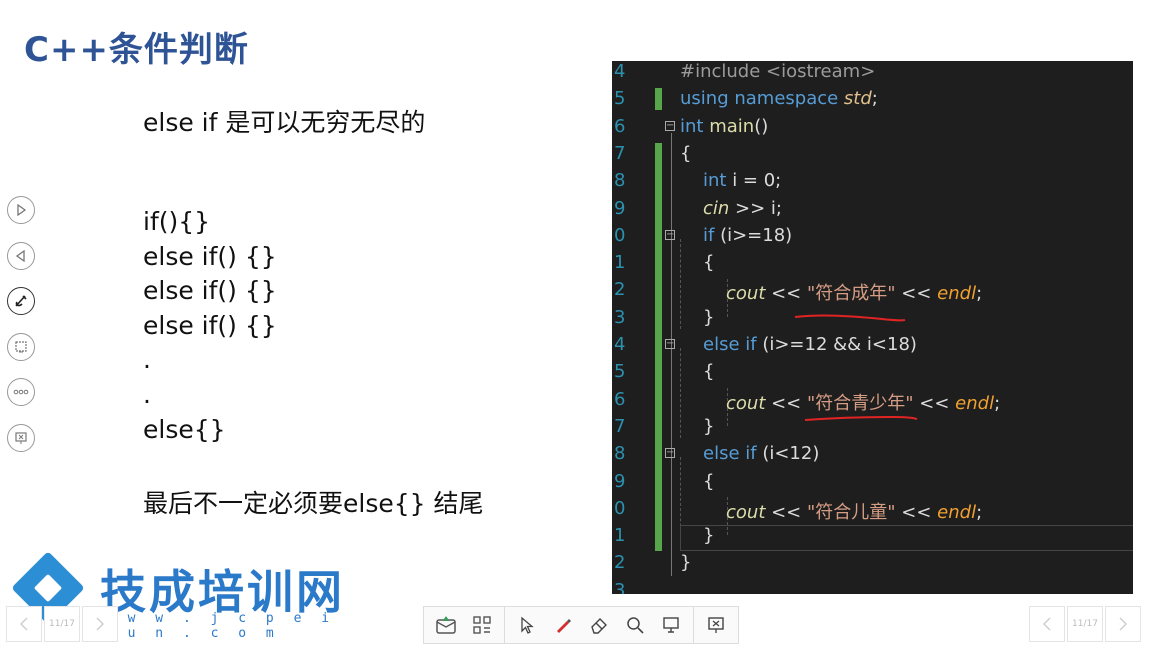 The height and width of the screenshot is (648, 1152). I want to click on grid-icon, so click(482, 625).